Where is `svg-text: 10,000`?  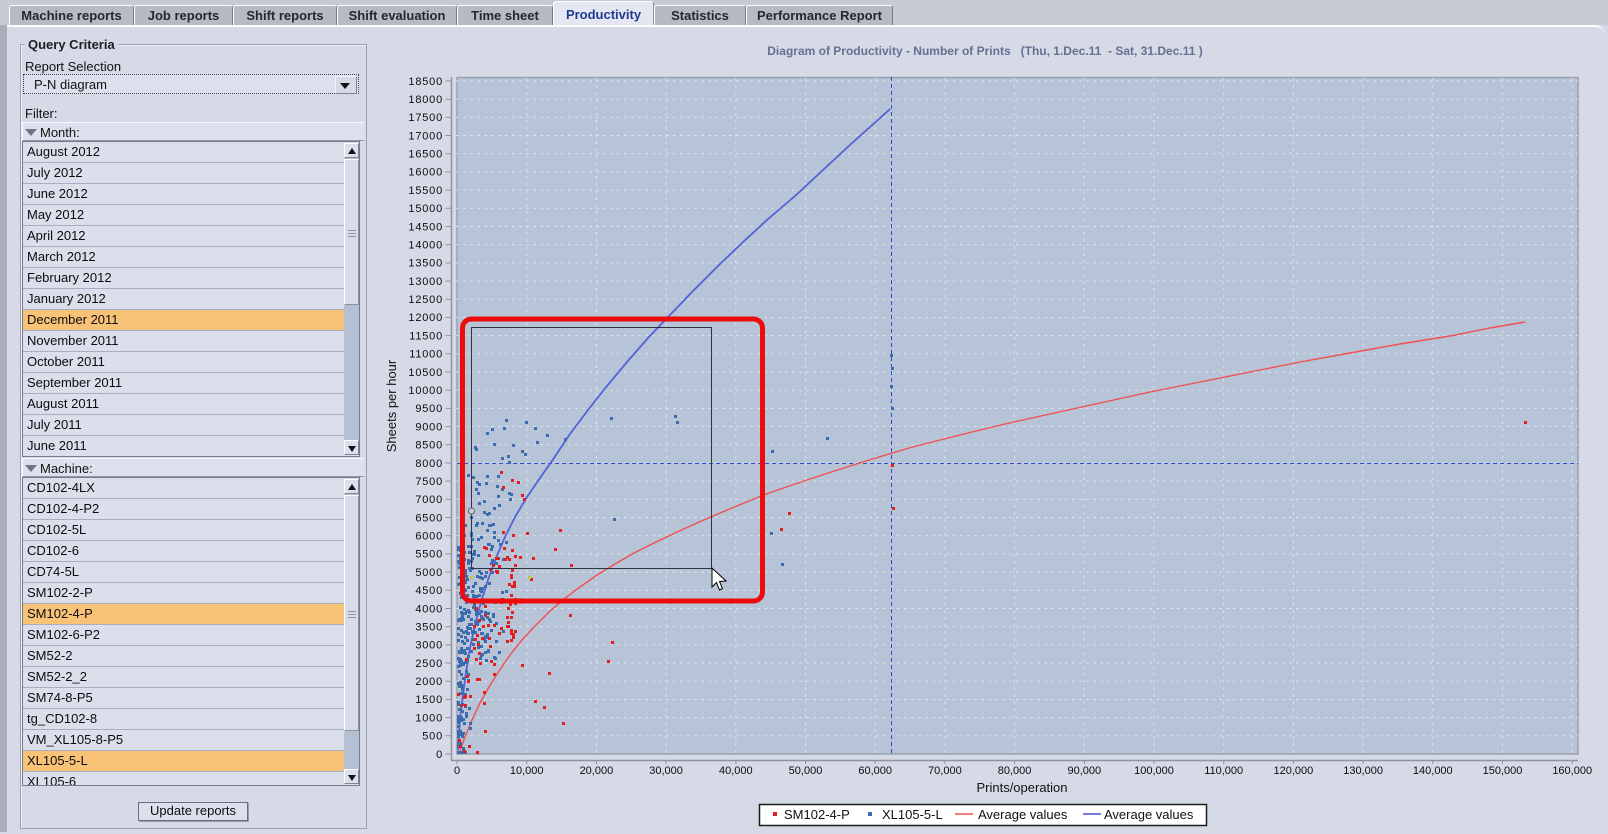 svg-text: 10,000 is located at coordinates (527, 771).